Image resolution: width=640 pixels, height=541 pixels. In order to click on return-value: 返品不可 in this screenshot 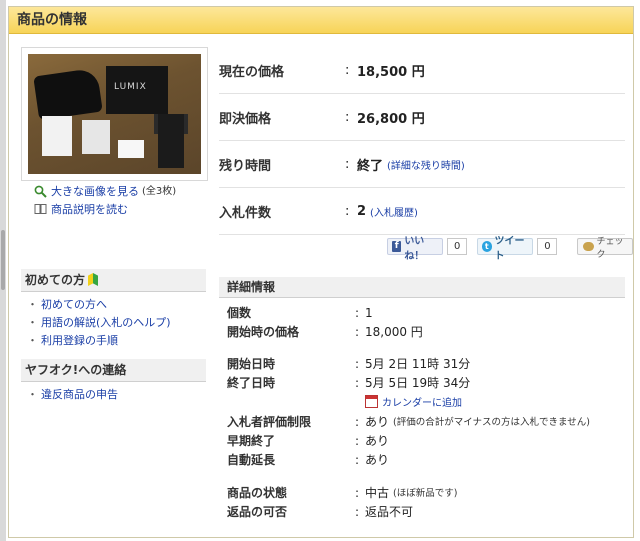, I will do `click(389, 512)`.